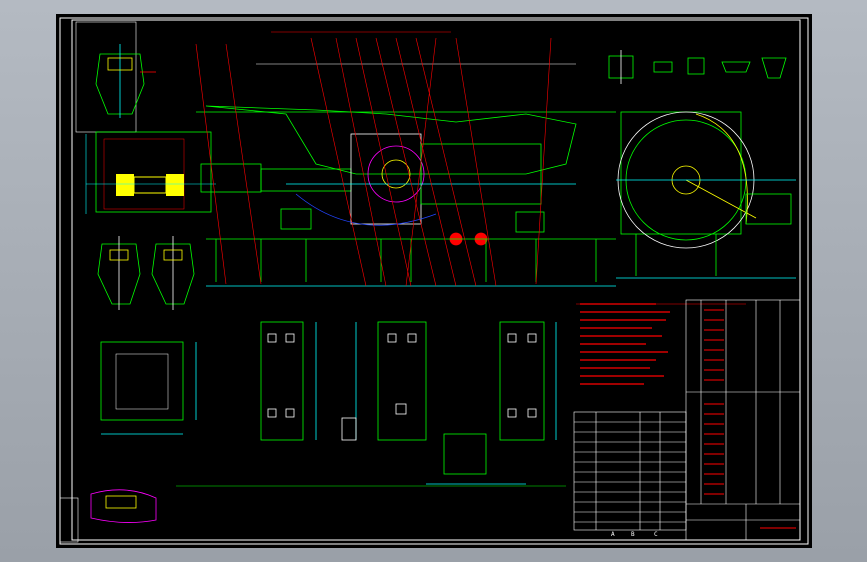  I want to click on bottom-letter-c: C, so click(656, 534).